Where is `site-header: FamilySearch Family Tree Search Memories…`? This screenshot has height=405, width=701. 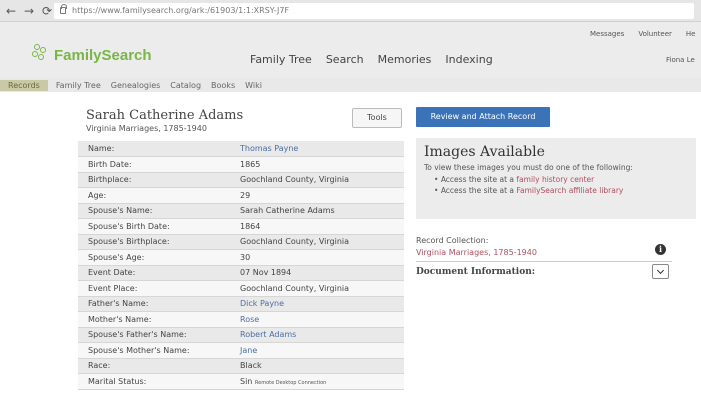 site-header: FamilySearch Family Tree Search Memories… is located at coordinates (350, 50).